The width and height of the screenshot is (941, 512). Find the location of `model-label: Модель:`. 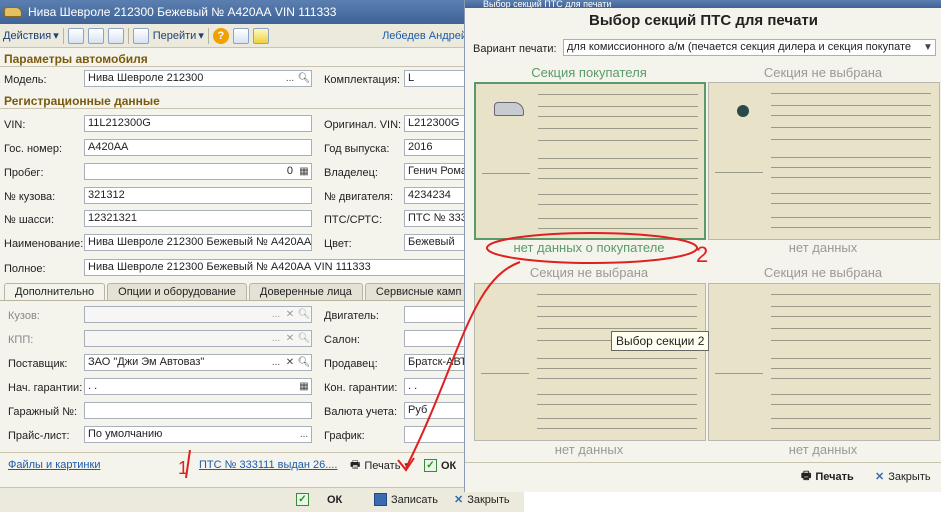

model-label: Модель: is located at coordinates (25, 80).